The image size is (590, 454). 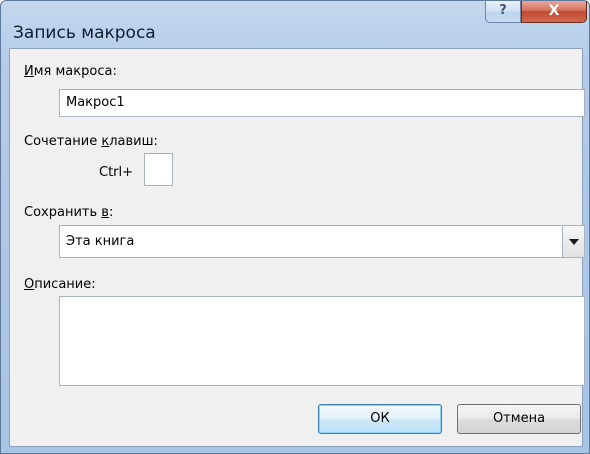 What do you see at coordinates (29, 284) in the screenshot?
I see `description-label-accel: О` at bounding box center [29, 284].